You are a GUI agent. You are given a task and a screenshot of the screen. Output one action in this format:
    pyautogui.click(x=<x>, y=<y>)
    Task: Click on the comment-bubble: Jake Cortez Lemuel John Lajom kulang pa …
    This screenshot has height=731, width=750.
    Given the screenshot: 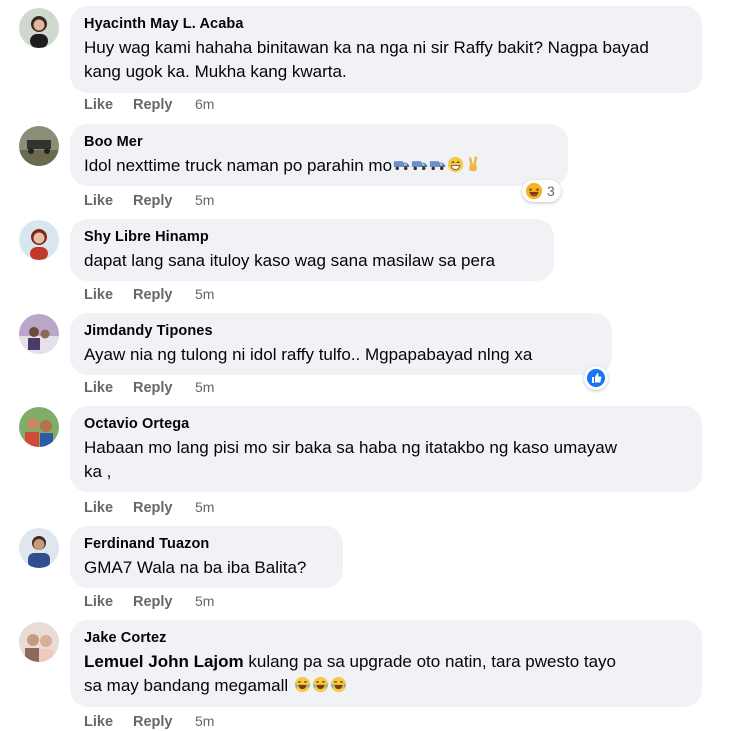 What is the action you would take?
    pyautogui.click(x=386, y=663)
    